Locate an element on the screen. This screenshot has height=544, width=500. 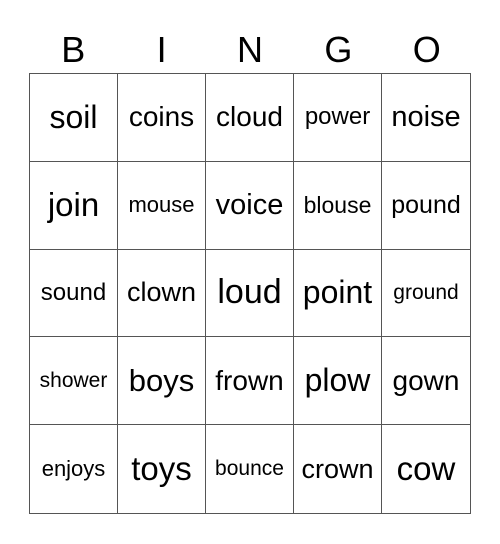
bingo-cell: crown is located at coordinates (338, 469).